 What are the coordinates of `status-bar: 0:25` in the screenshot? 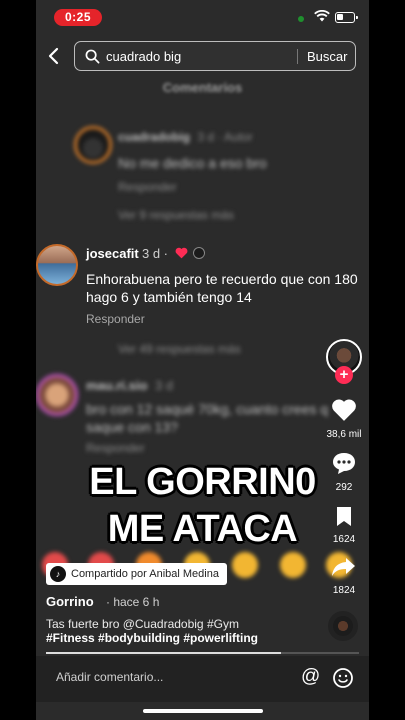 It's located at (202, 17).